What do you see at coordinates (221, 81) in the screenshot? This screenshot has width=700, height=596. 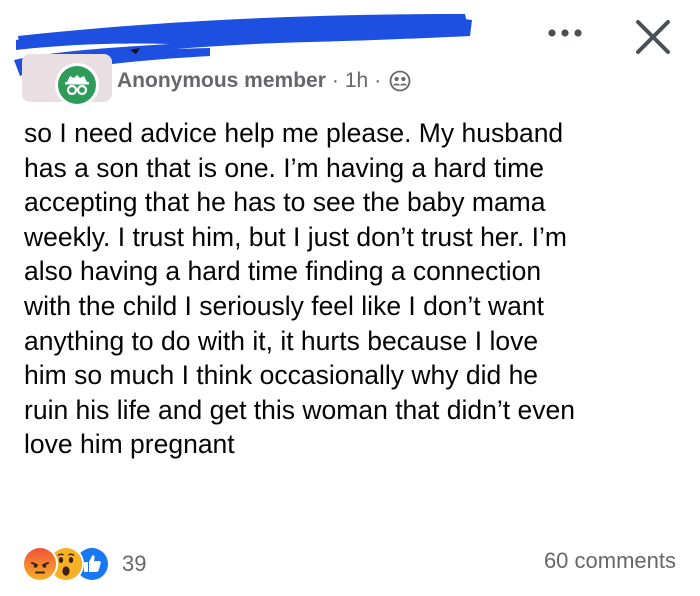 I see `author-name: Anonymous member` at bounding box center [221, 81].